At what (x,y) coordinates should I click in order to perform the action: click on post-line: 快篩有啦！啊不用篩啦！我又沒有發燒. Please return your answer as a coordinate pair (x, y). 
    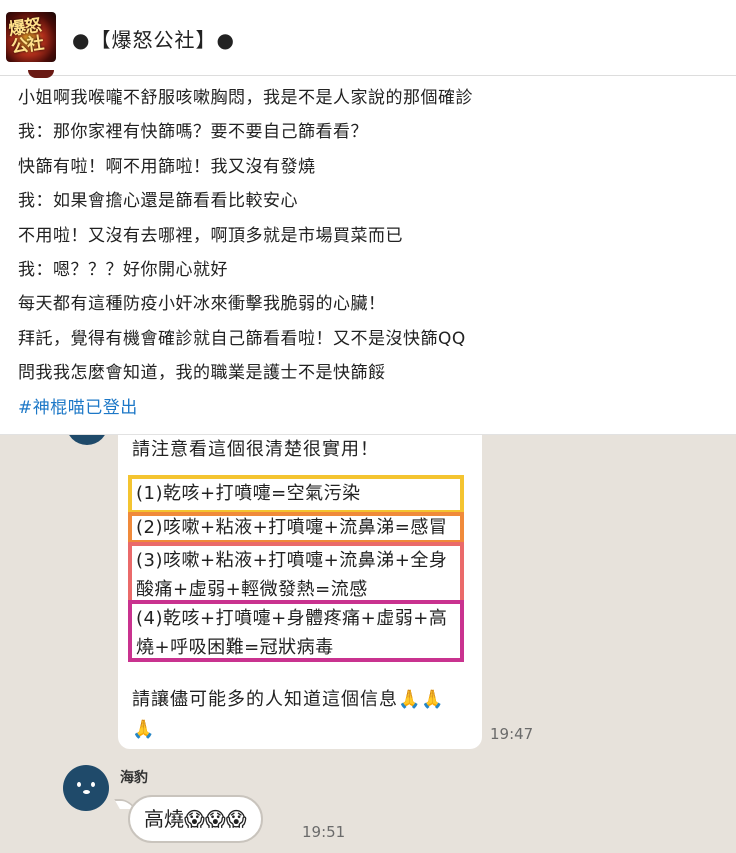
    Looking at the image, I should click on (167, 166).